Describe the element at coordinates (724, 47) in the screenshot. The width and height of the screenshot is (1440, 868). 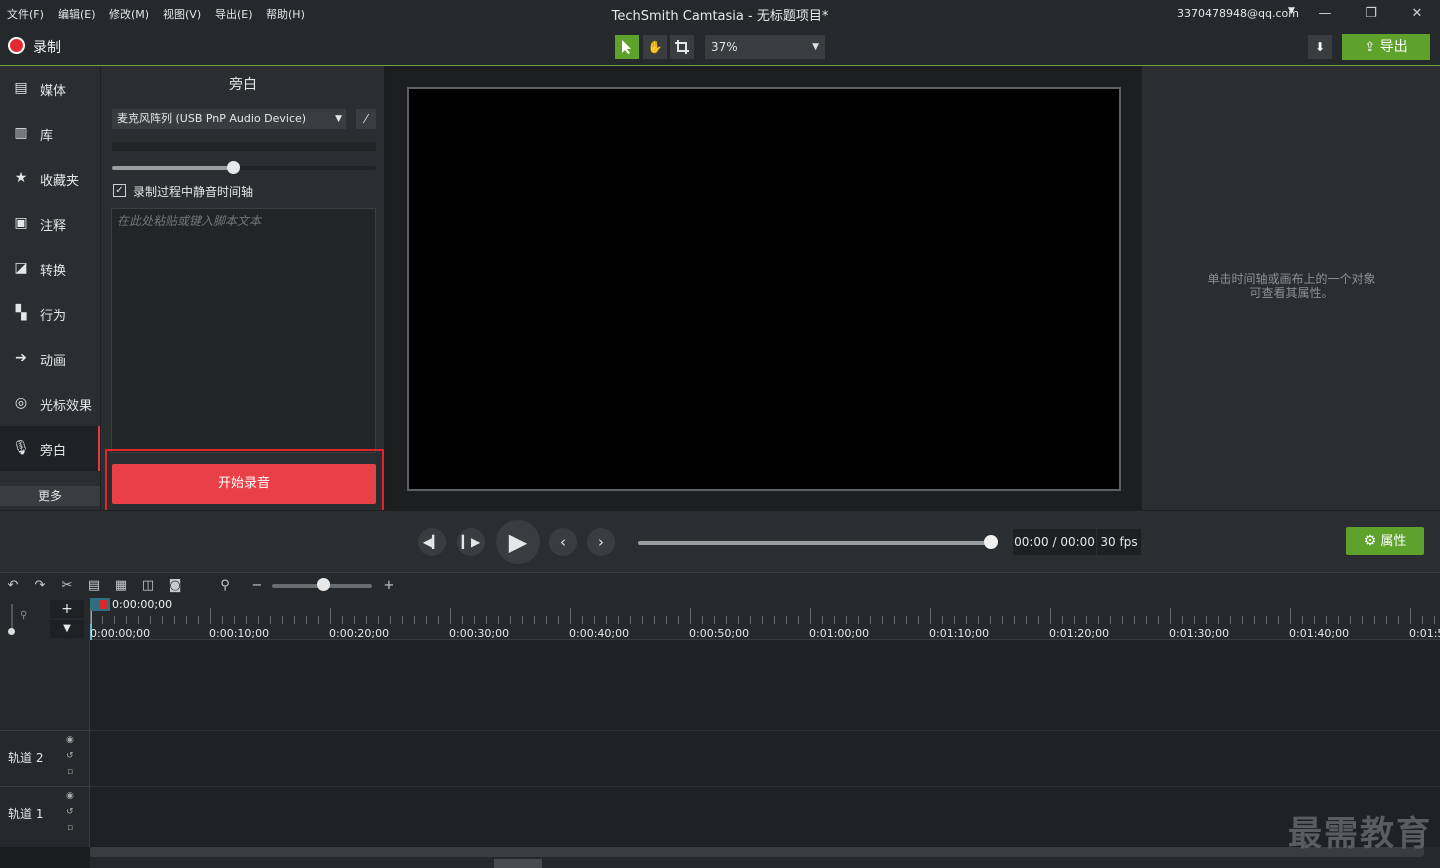
I see `zoom-value: 37%` at that location.